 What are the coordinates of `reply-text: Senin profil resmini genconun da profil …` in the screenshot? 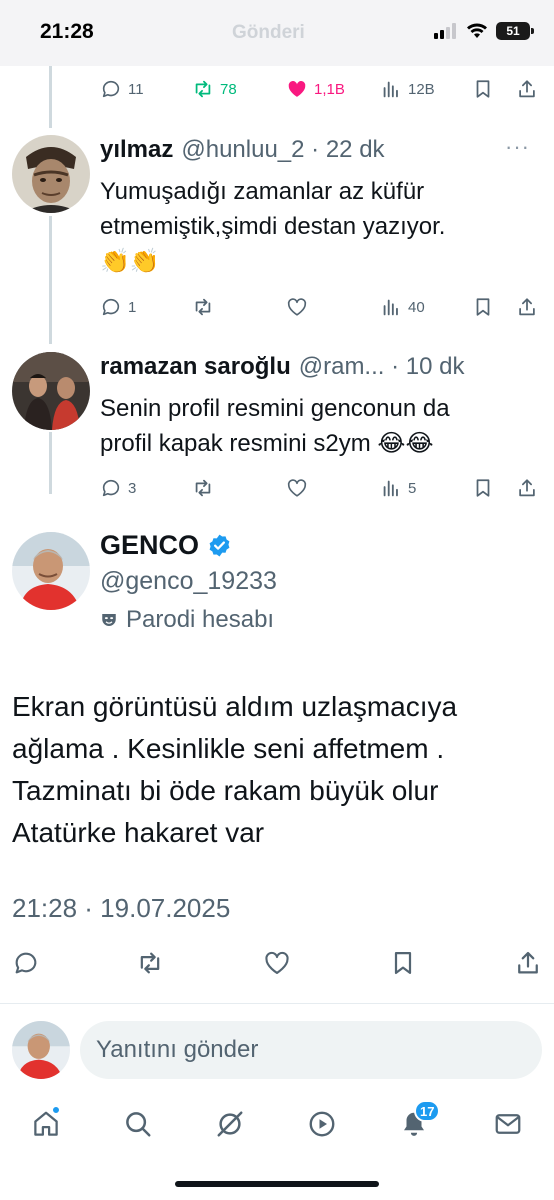 It's located at (315, 426).